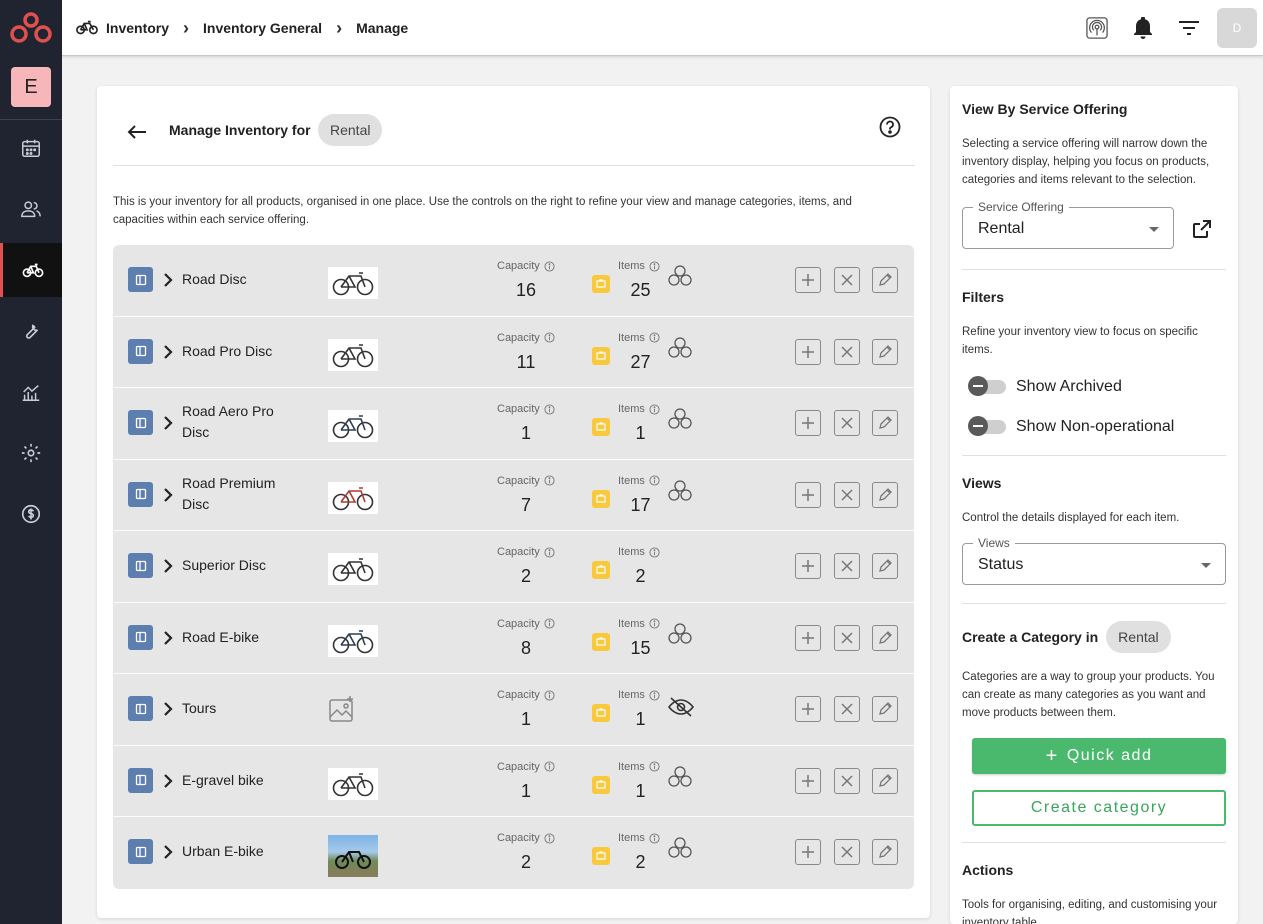 The width and height of the screenshot is (1263, 924). I want to click on help-button, so click(890, 129).